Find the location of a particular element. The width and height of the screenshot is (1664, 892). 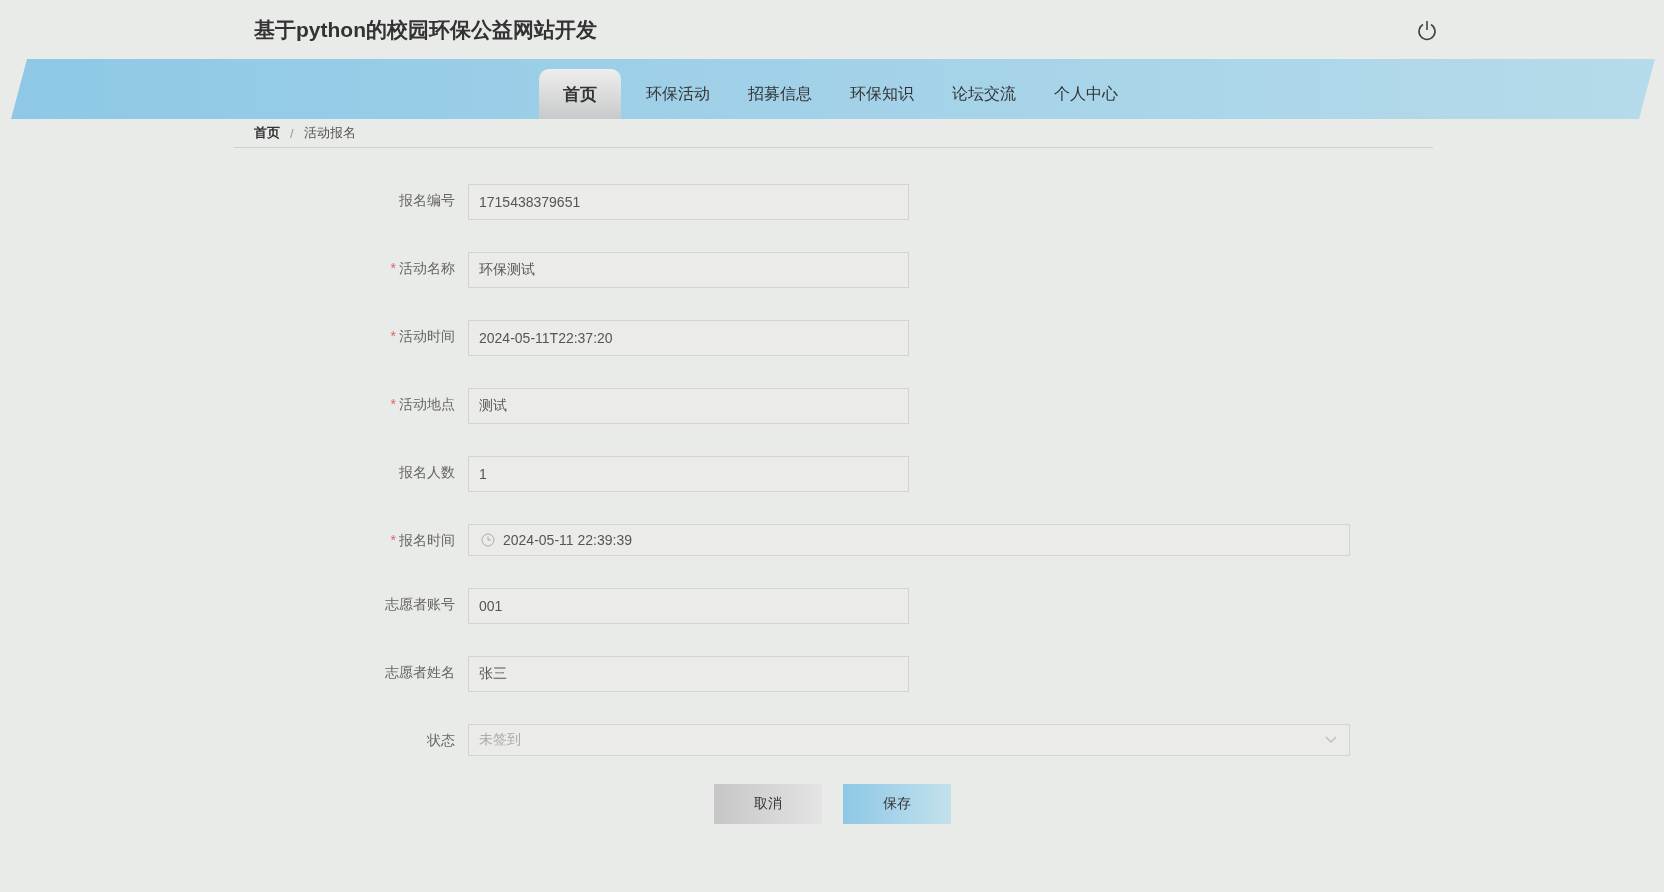

nav-tab: 首页 is located at coordinates (580, 94).